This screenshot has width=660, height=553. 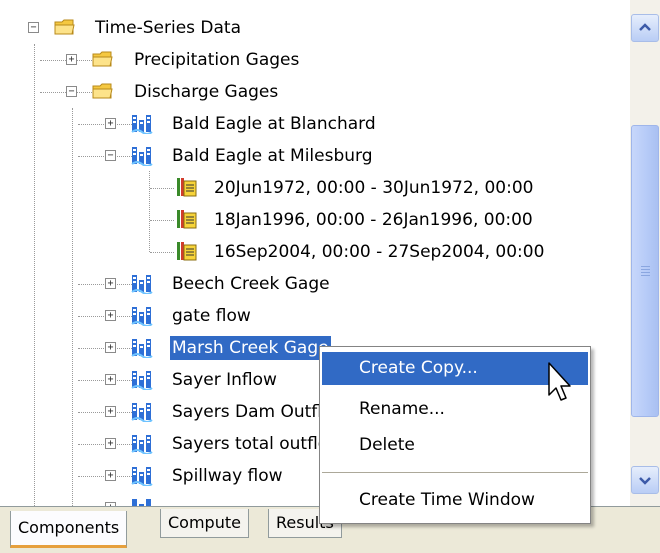 What do you see at coordinates (455, 500) in the screenshot?
I see `menu-item-create-time-window: Create Time Window` at bounding box center [455, 500].